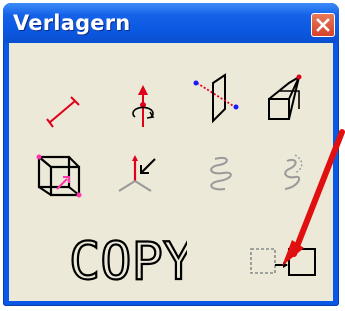 This screenshot has width=345, height=311. Describe the element at coordinates (72, 23) in the screenshot. I see `window-title: Verlagern` at that location.